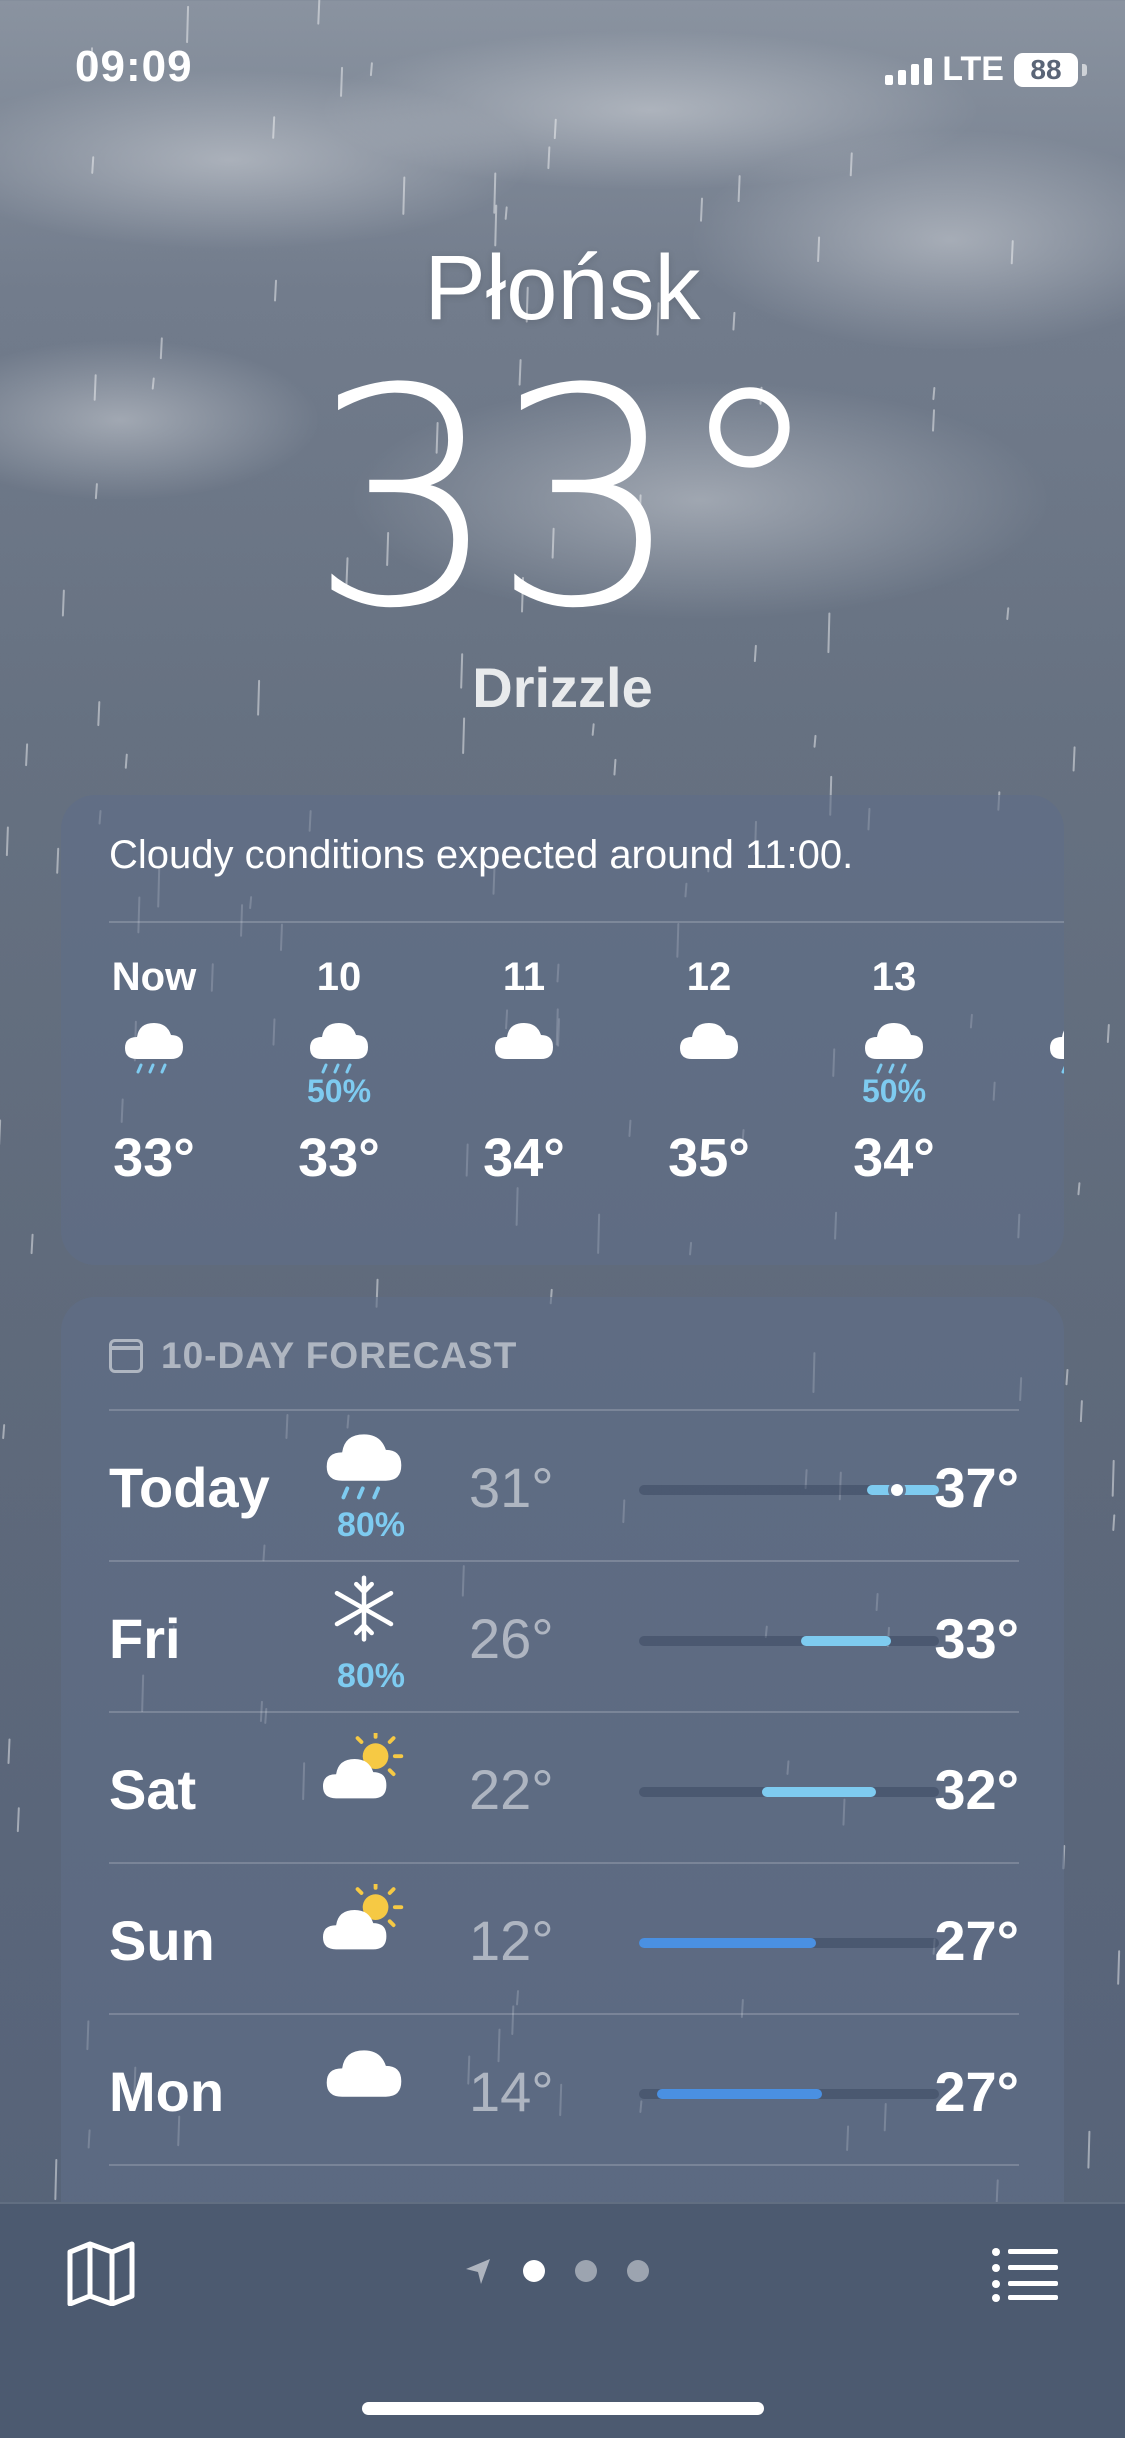 The width and height of the screenshot is (1125, 2438). Describe the element at coordinates (976, 1487) in the screenshot. I see `day-high: 37°` at that location.